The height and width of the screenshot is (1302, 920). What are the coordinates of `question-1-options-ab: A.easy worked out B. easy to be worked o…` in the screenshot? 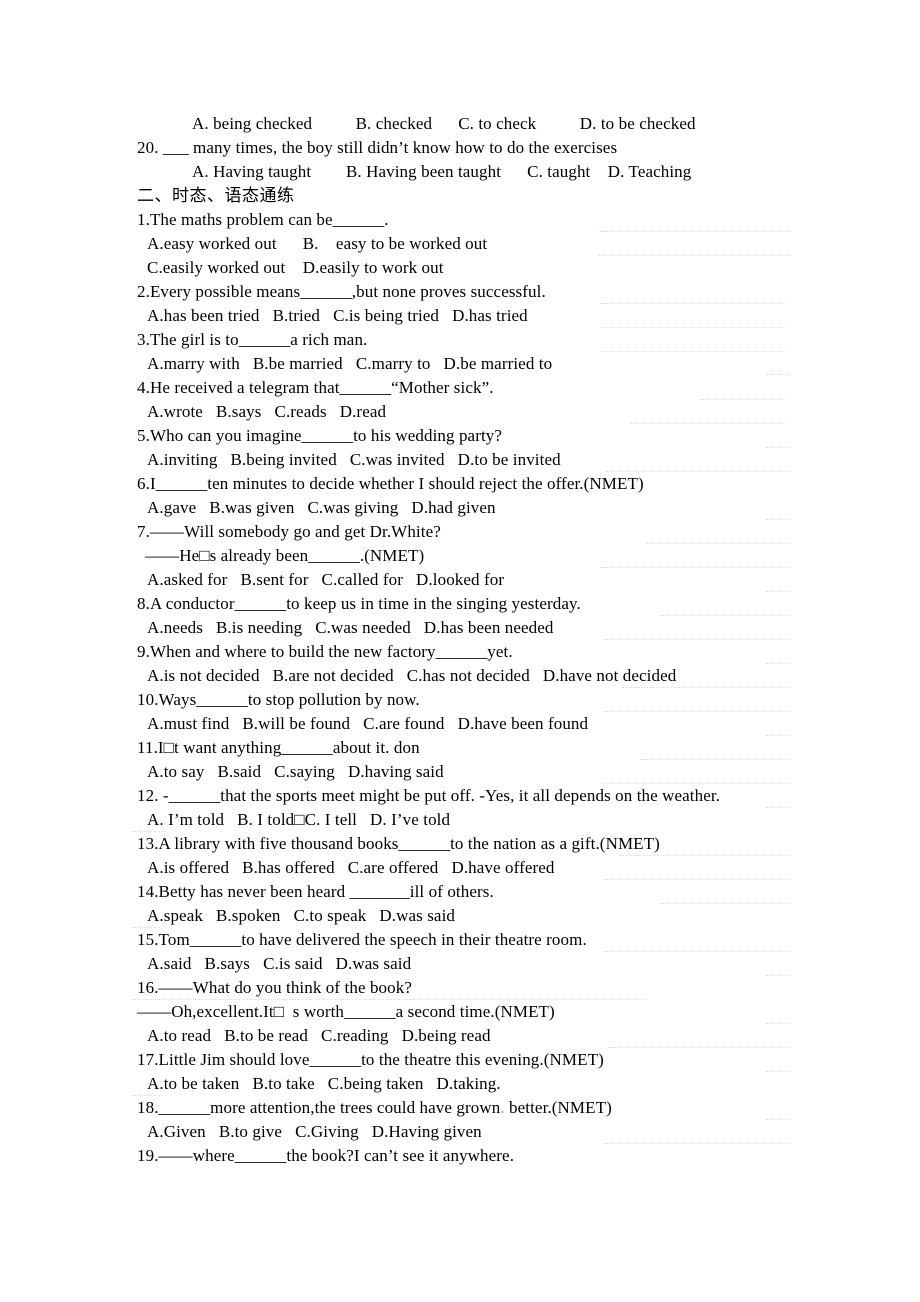 It's located at (317, 243).